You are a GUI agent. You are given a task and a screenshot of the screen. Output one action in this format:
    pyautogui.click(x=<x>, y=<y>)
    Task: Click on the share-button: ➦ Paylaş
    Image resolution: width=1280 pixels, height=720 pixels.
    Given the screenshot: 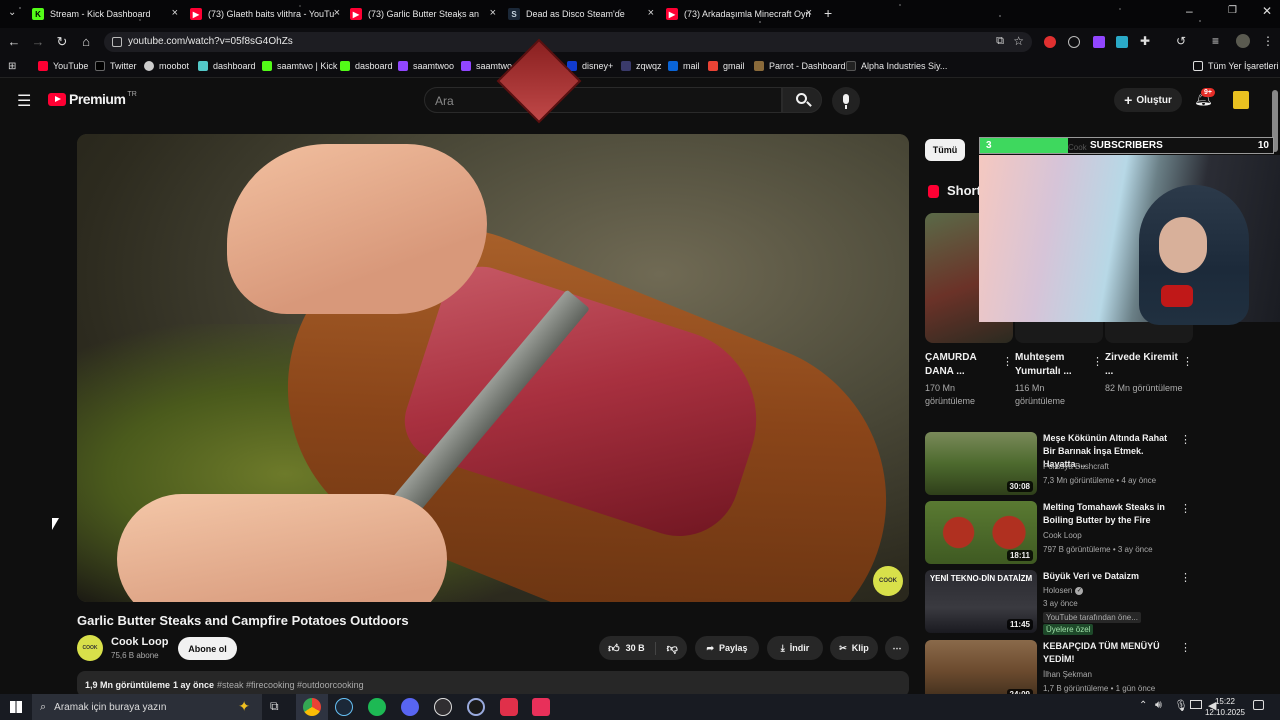 What is the action you would take?
    pyautogui.click(x=727, y=648)
    